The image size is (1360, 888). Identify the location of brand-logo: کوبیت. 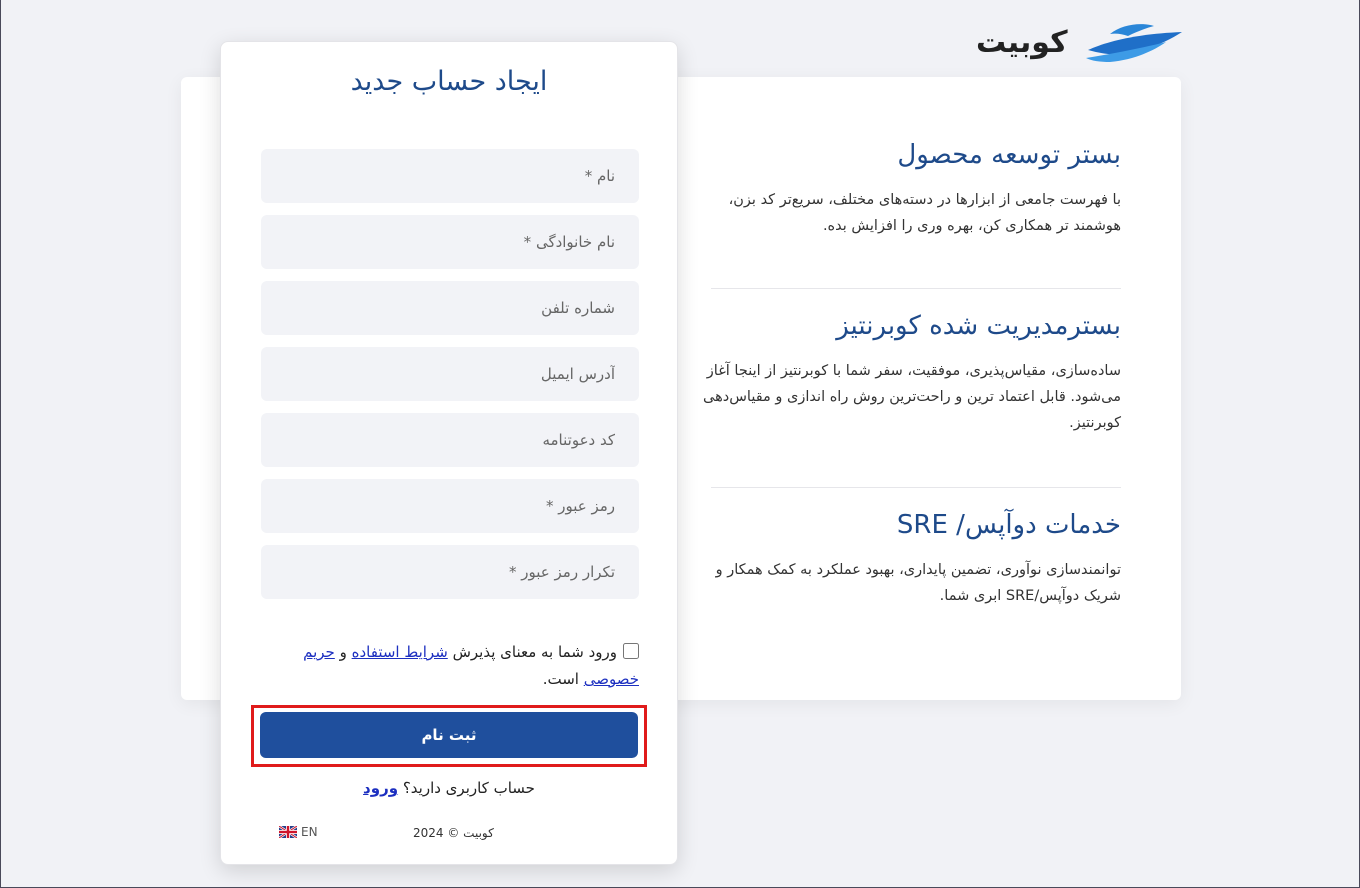
(1081, 42).